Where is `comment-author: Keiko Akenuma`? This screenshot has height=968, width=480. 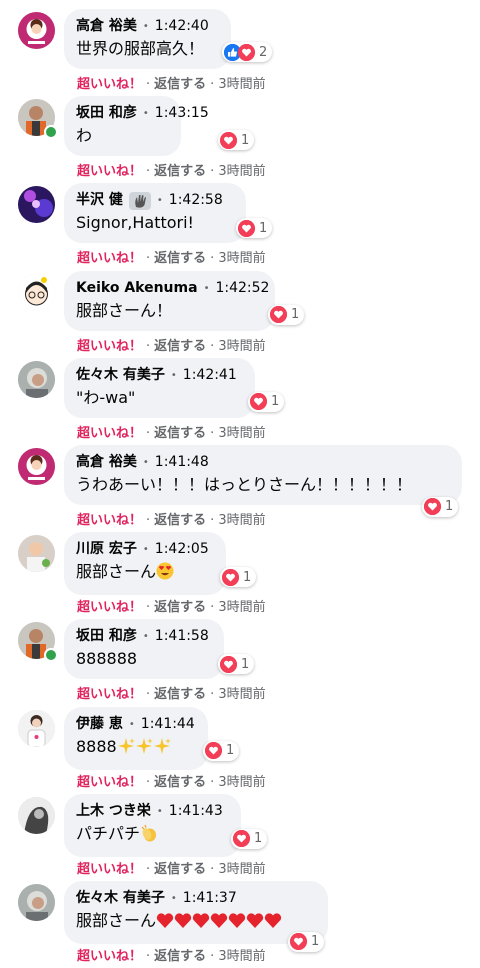 comment-author: Keiko Akenuma is located at coordinates (137, 288).